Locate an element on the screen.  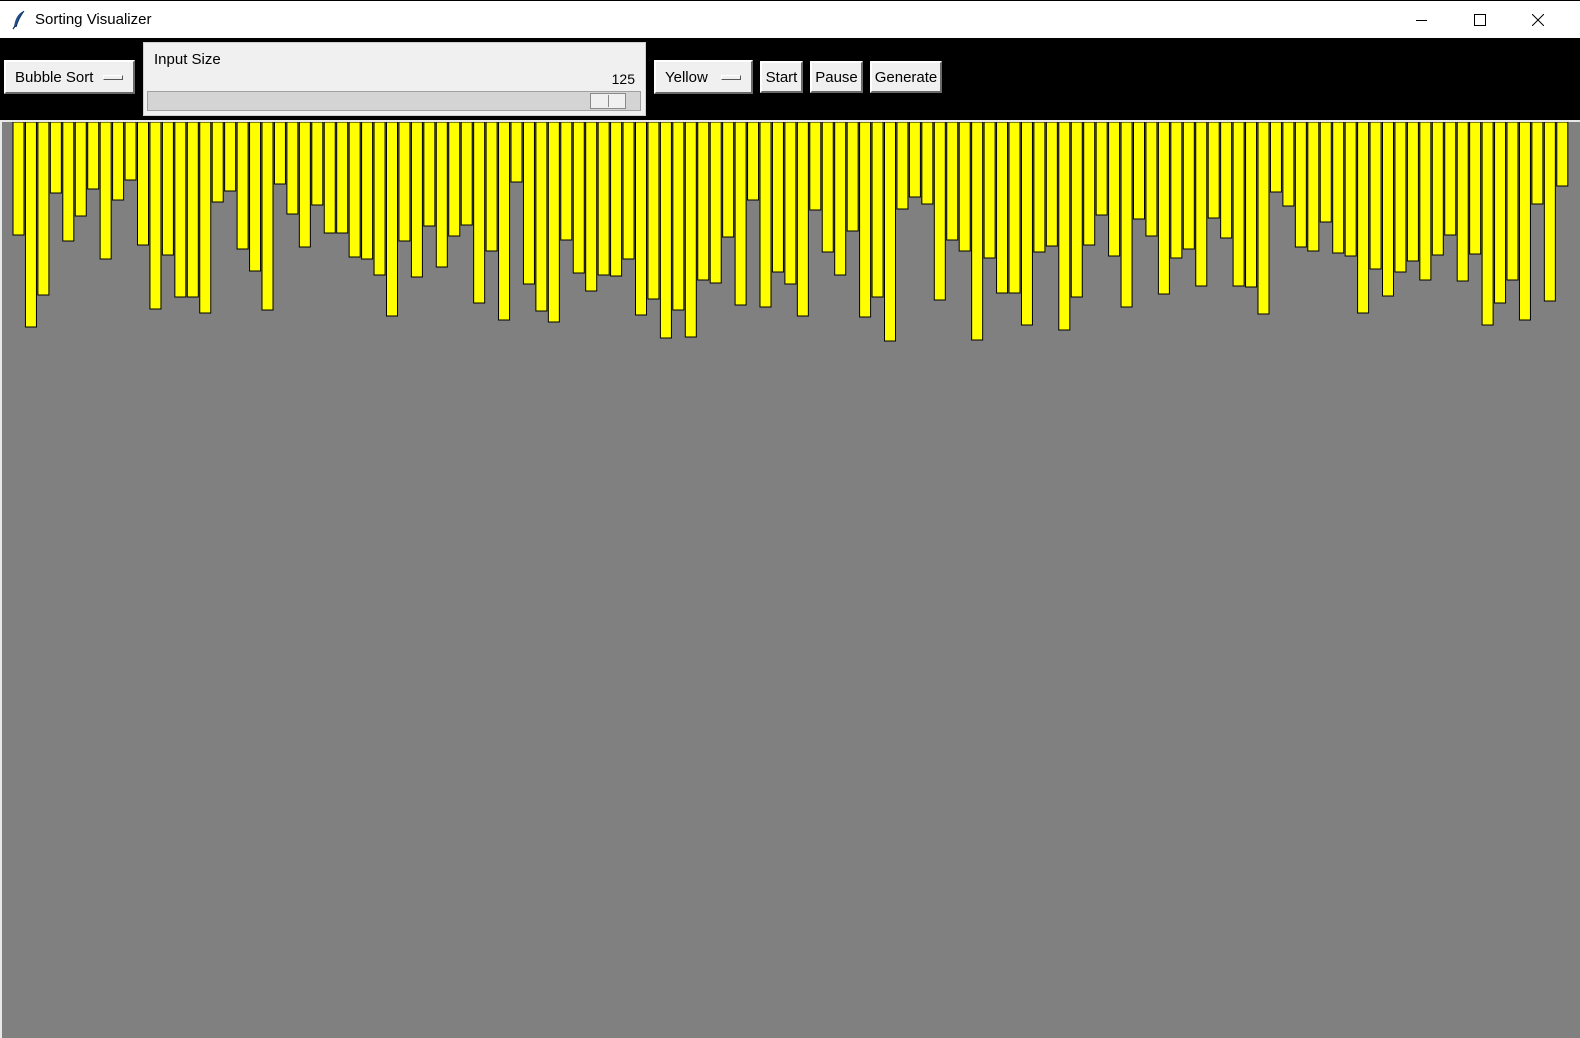
color-selected: Yellow is located at coordinates (686, 77).